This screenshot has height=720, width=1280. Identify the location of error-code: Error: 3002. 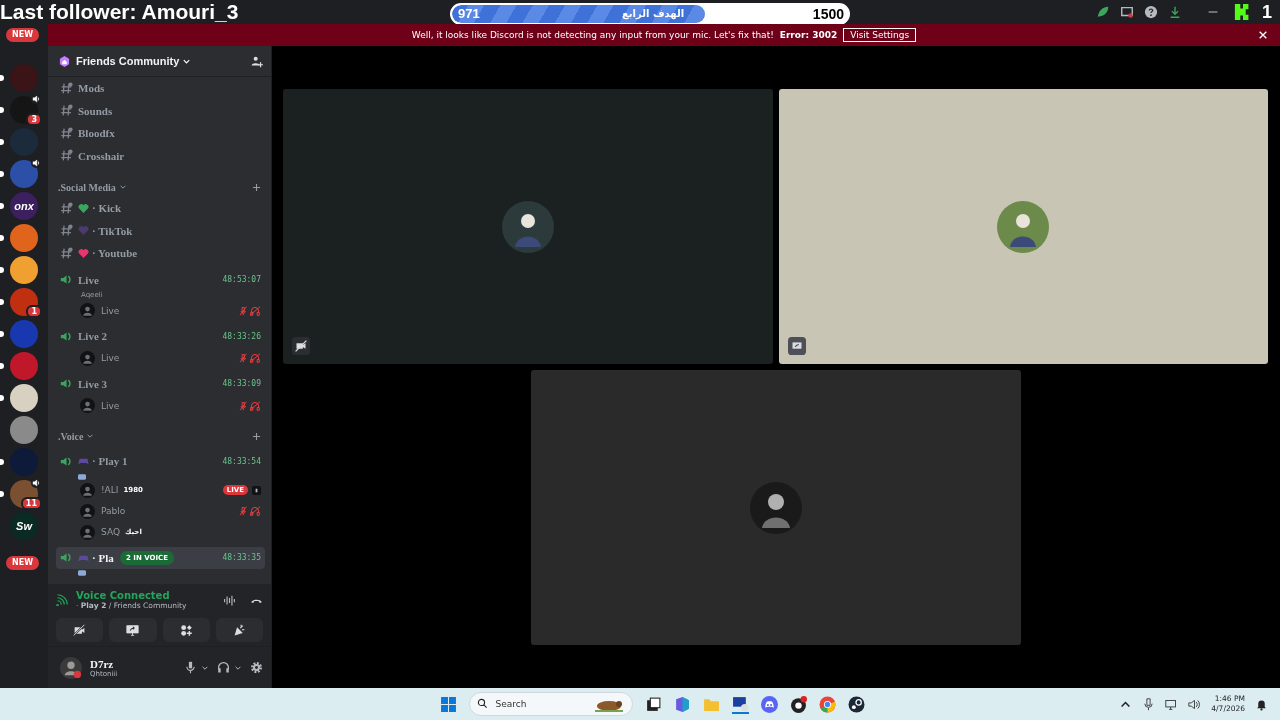
(808, 35).